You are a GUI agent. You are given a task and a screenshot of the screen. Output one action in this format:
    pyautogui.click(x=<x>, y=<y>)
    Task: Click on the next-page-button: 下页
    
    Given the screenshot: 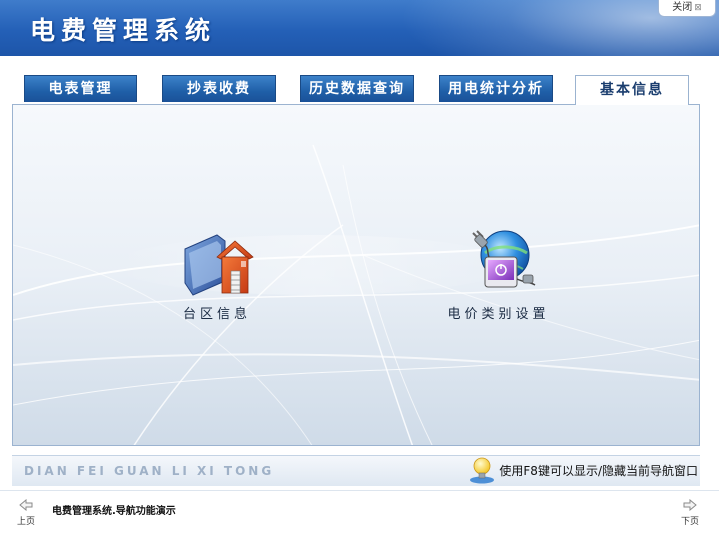 What is the action you would take?
    pyautogui.click(x=690, y=512)
    